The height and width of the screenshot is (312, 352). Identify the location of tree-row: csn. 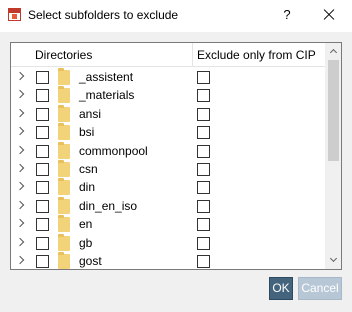
(168, 168).